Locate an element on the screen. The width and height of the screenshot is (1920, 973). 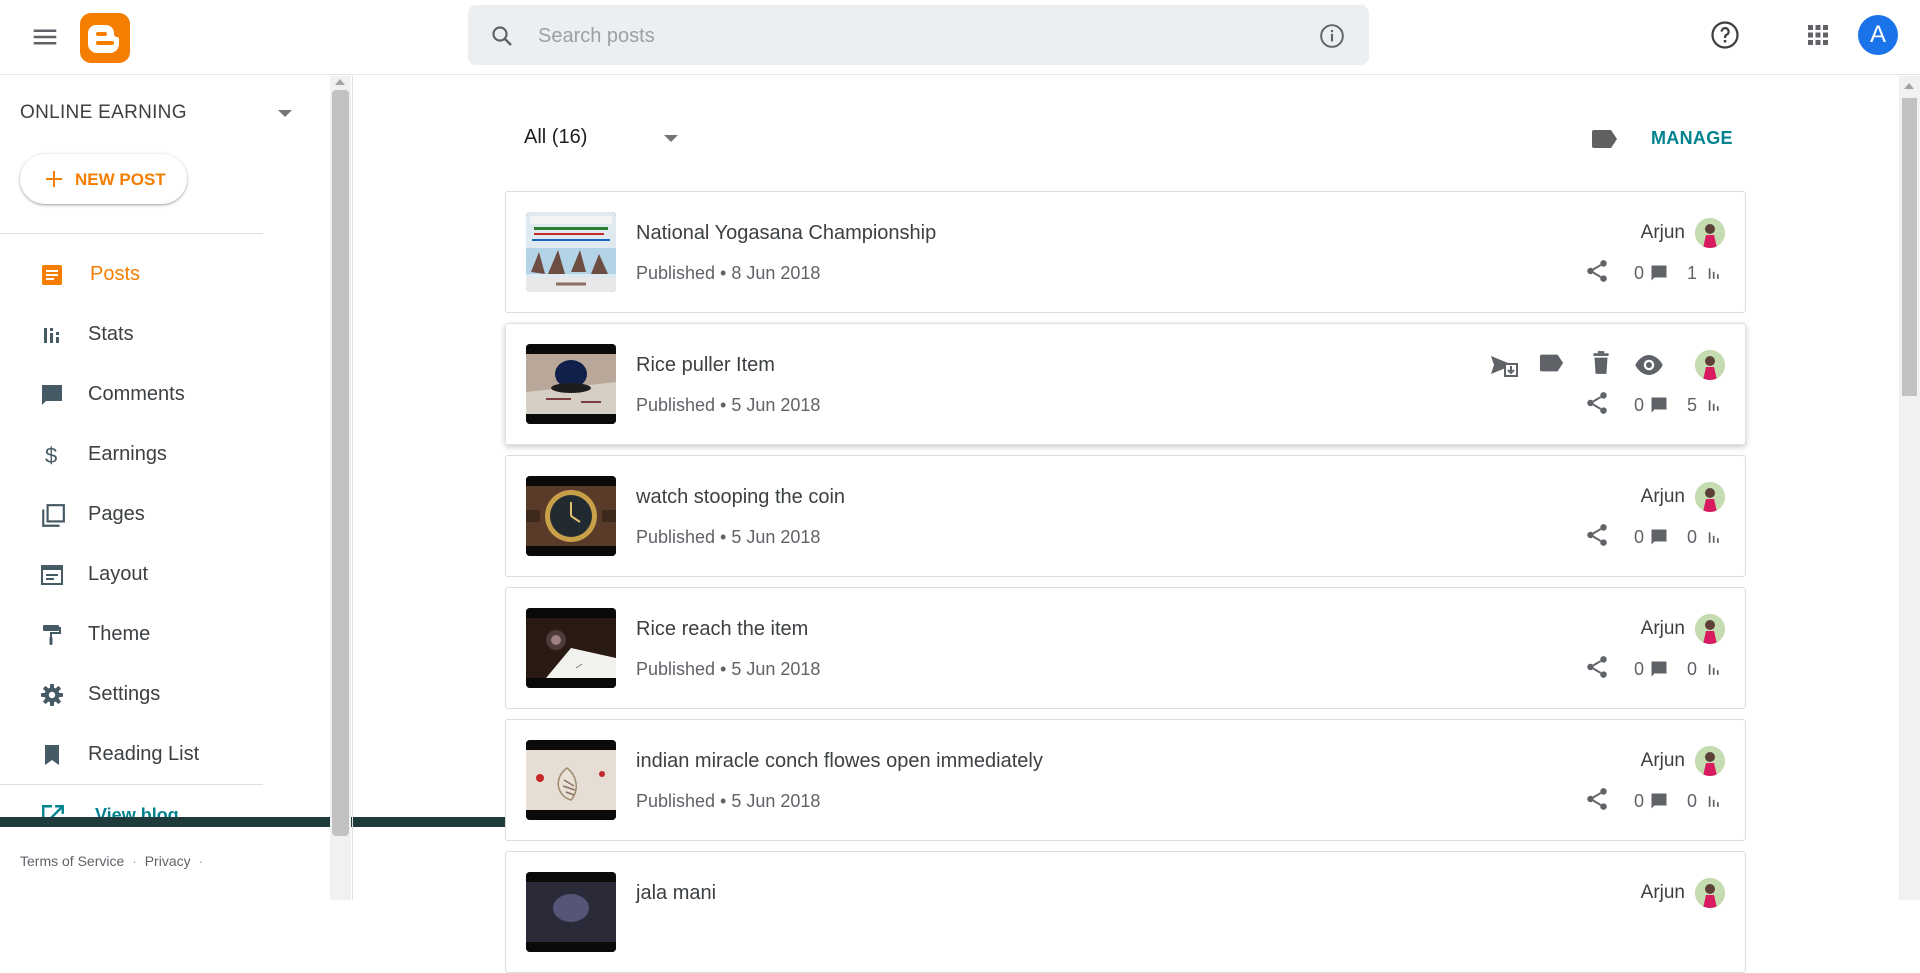
post-title: watch stooping the coin is located at coordinates (740, 497).